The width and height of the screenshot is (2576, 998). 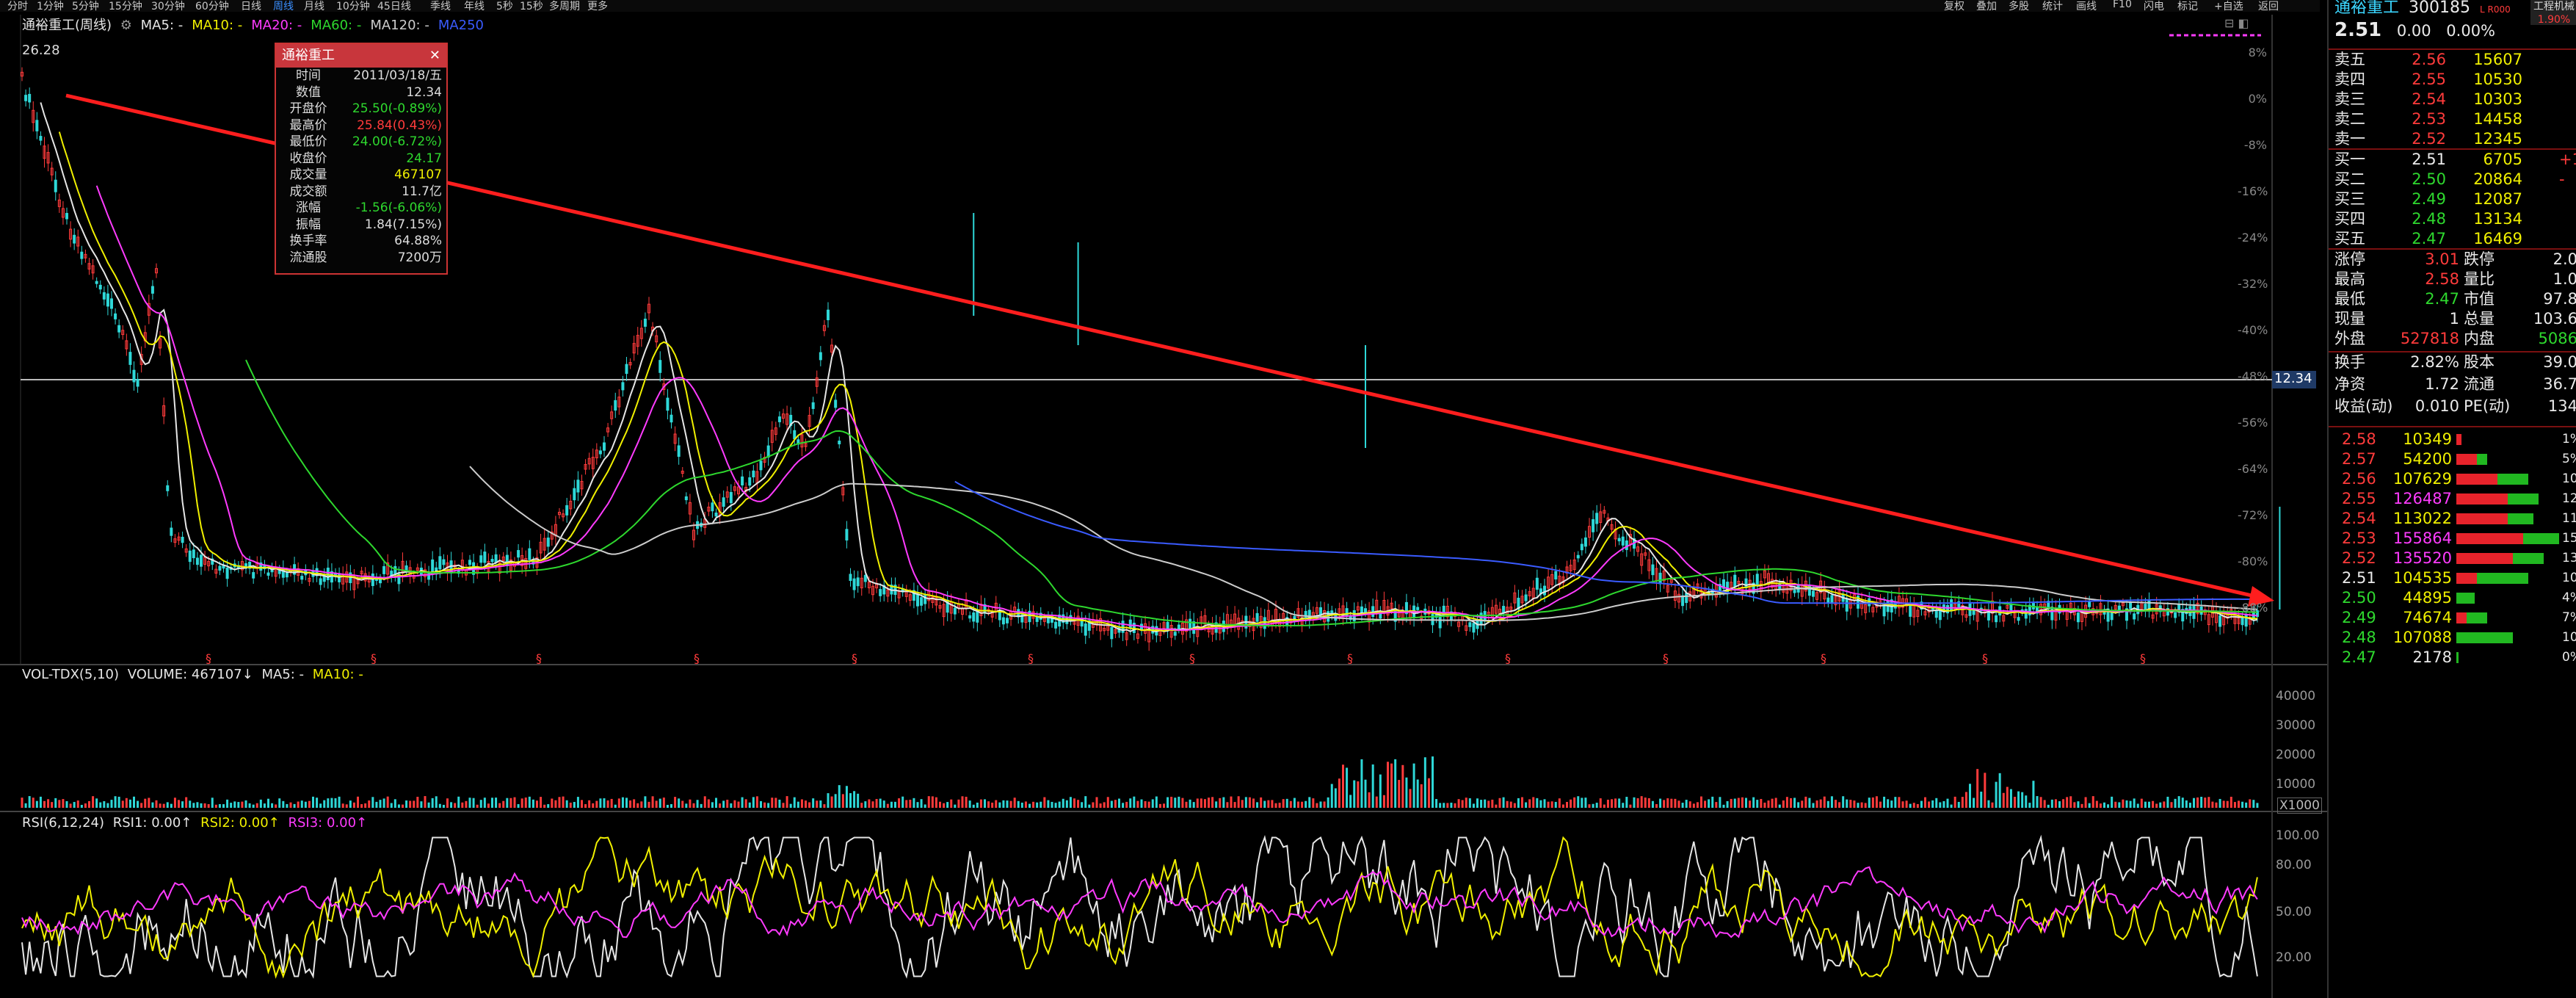 I want to click on stat-label: 股本, so click(x=2480, y=362).